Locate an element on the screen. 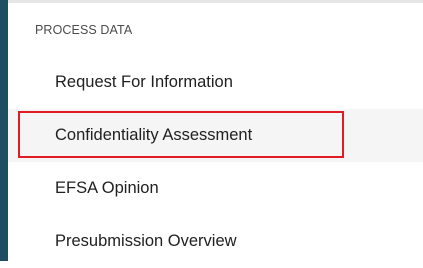  sidebar-accent-bar is located at coordinates (4, 130).